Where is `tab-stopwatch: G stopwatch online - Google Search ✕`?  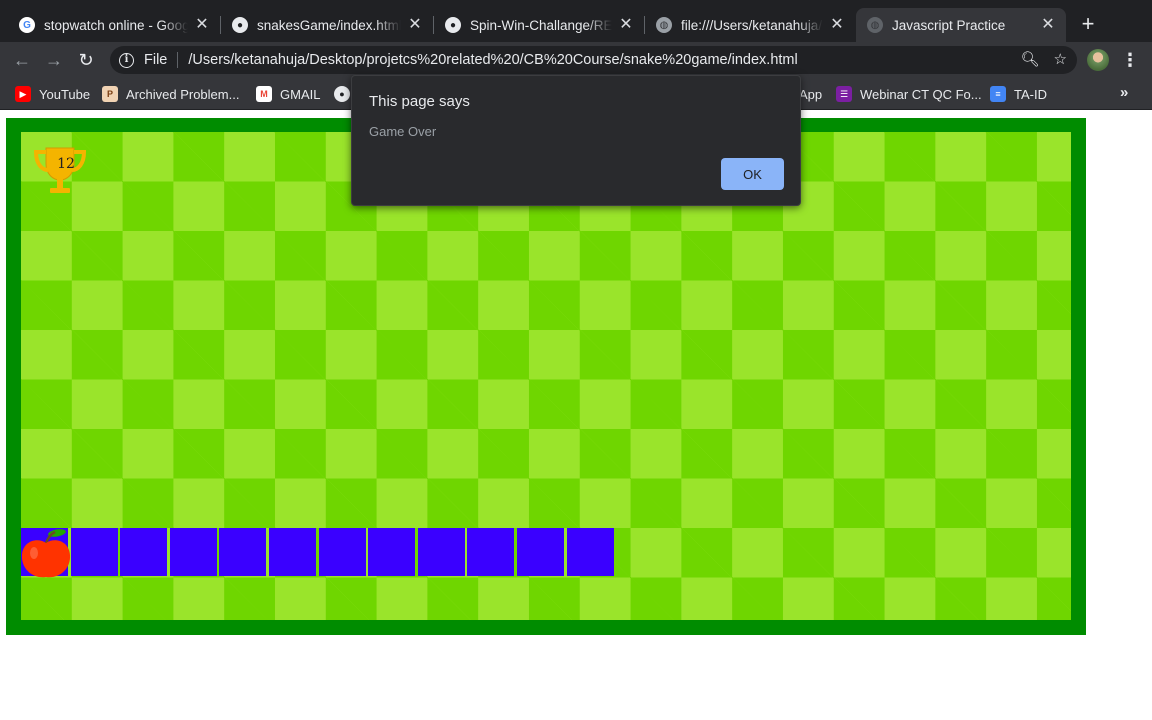 tab-stopwatch: G stopwatch online - Google Search ✕ is located at coordinates (114, 25).